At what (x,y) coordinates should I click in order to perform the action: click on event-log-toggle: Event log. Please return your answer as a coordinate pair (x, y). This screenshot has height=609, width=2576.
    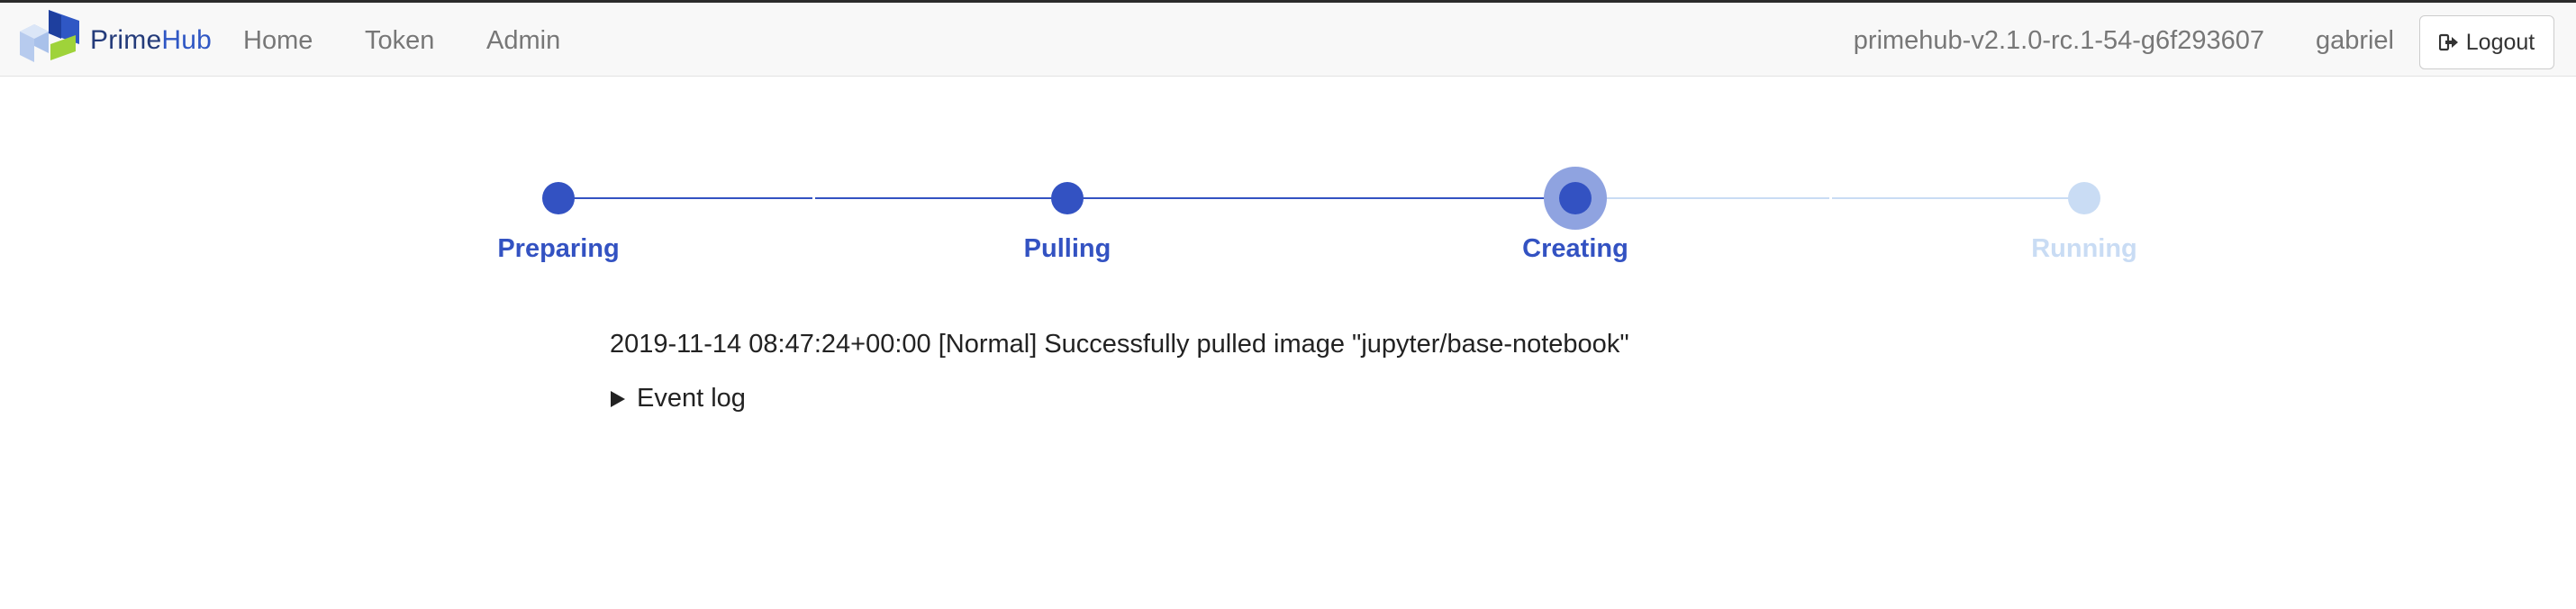
    Looking at the image, I should click on (678, 399).